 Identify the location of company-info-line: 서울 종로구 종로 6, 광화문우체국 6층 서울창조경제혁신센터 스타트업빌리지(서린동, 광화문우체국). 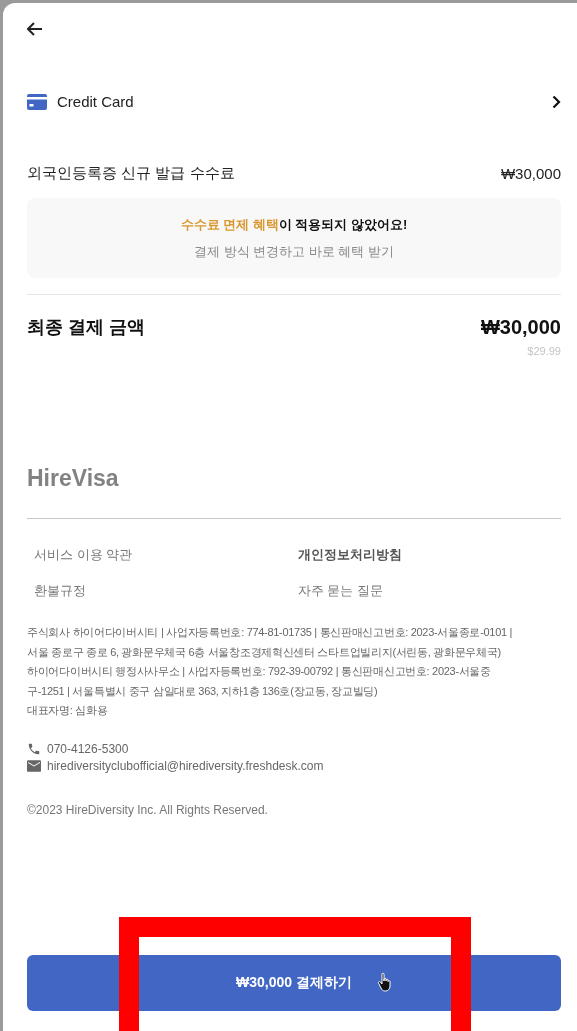
(264, 652).